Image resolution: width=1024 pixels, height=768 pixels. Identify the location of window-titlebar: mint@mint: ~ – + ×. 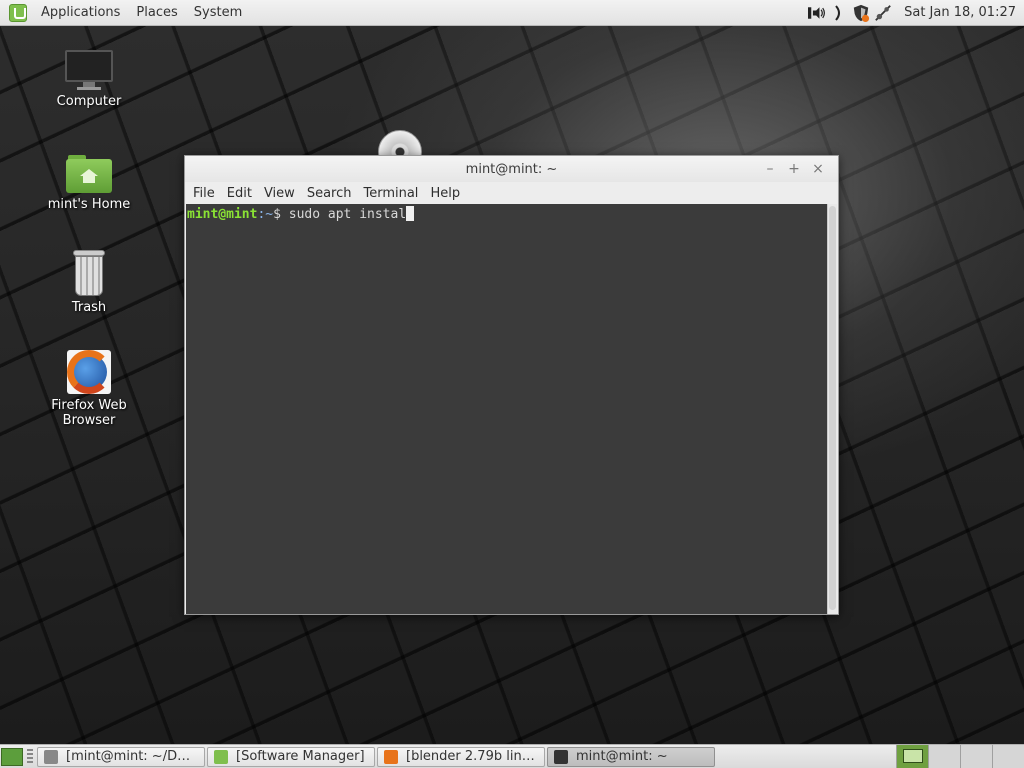
(511, 169).